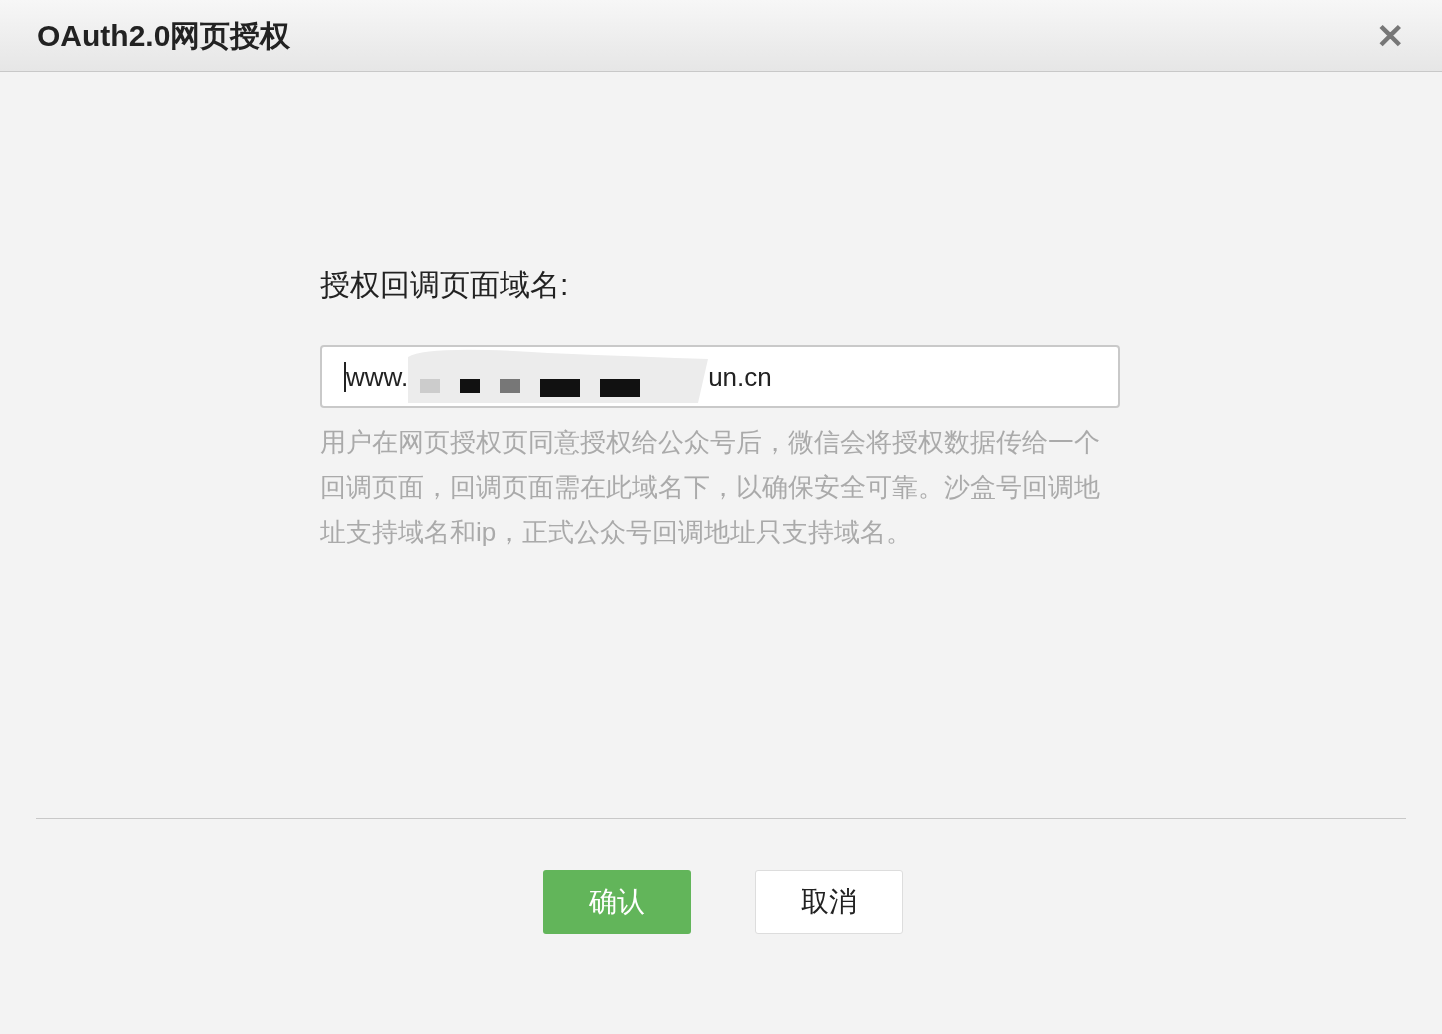 The width and height of the screenshot is (1442, 1034). Describe the element at coordinates (1390, 35) in the screenshot. I see `close-button: ✕` at that location.